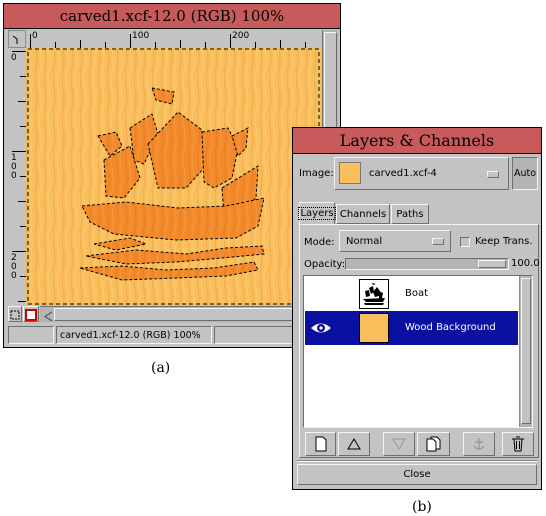 The height and width of the screenshot is (516, 546). I want to click on eye-icon, so click(321, 328).